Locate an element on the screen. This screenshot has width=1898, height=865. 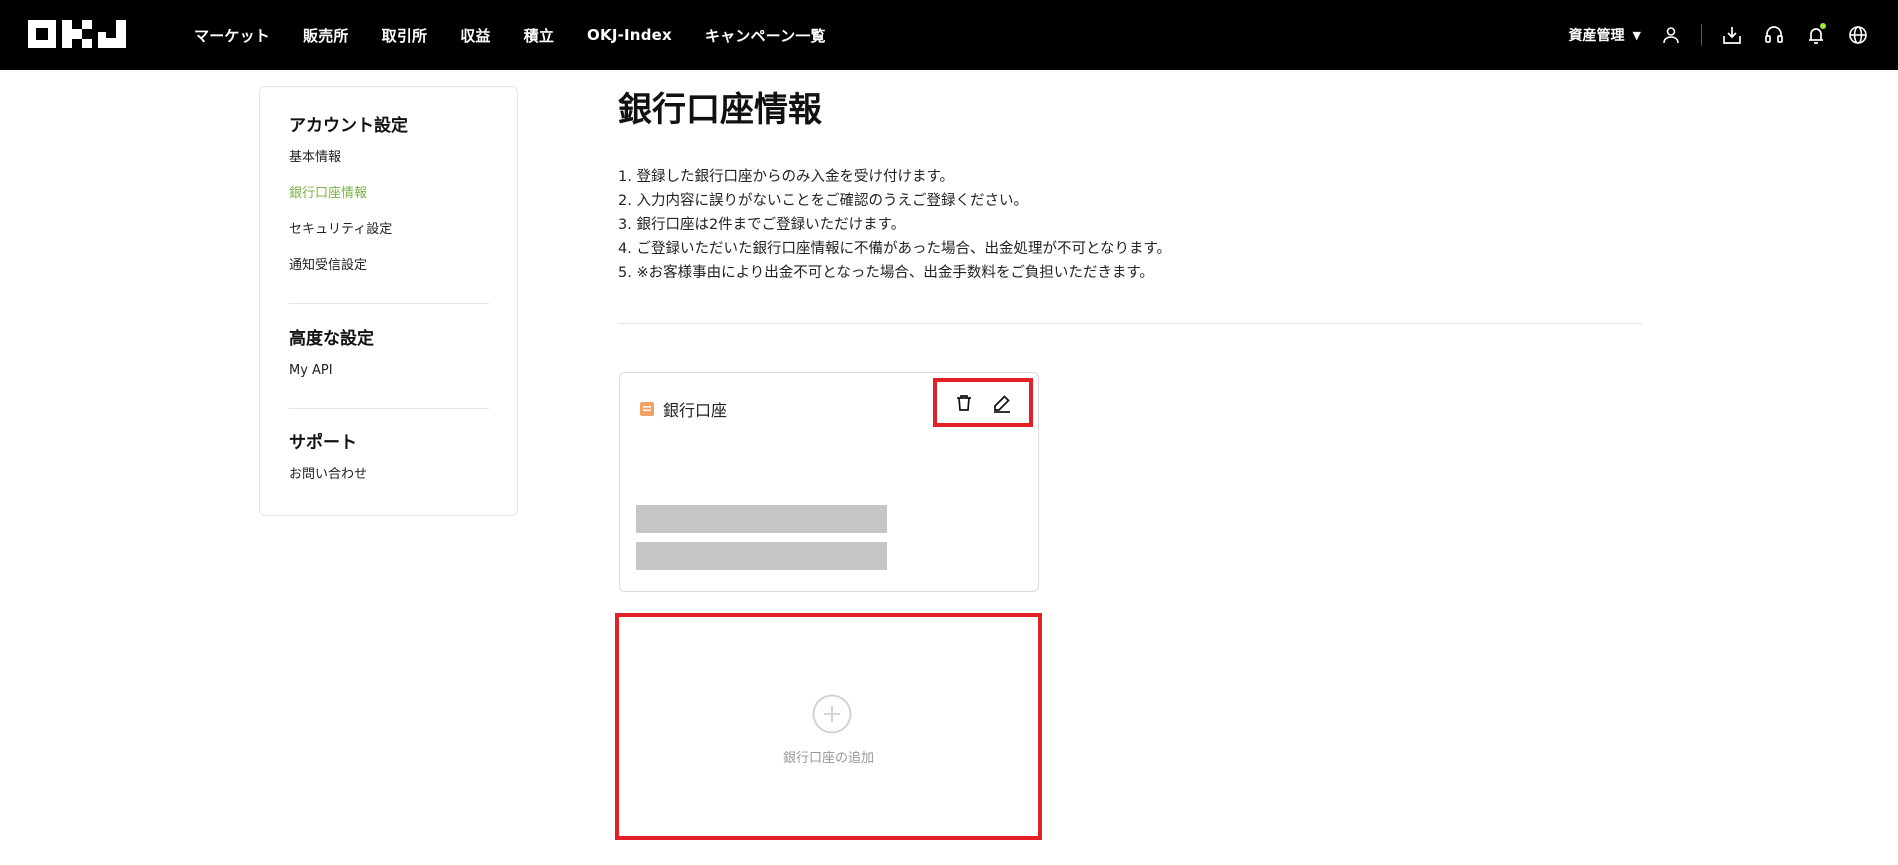
trash-icon is located at coordinates (964, 403).